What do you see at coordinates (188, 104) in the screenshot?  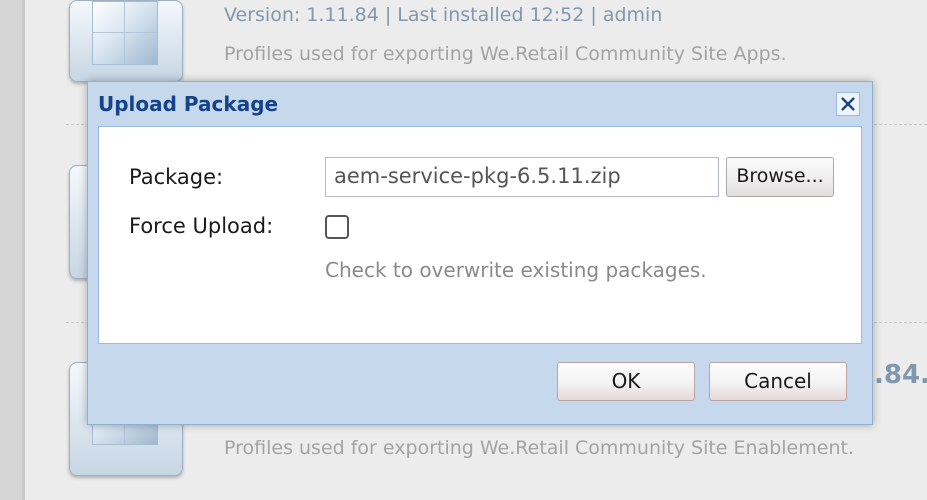 I see `dialog-title: Upload Package` at bounding box center [188, 104].